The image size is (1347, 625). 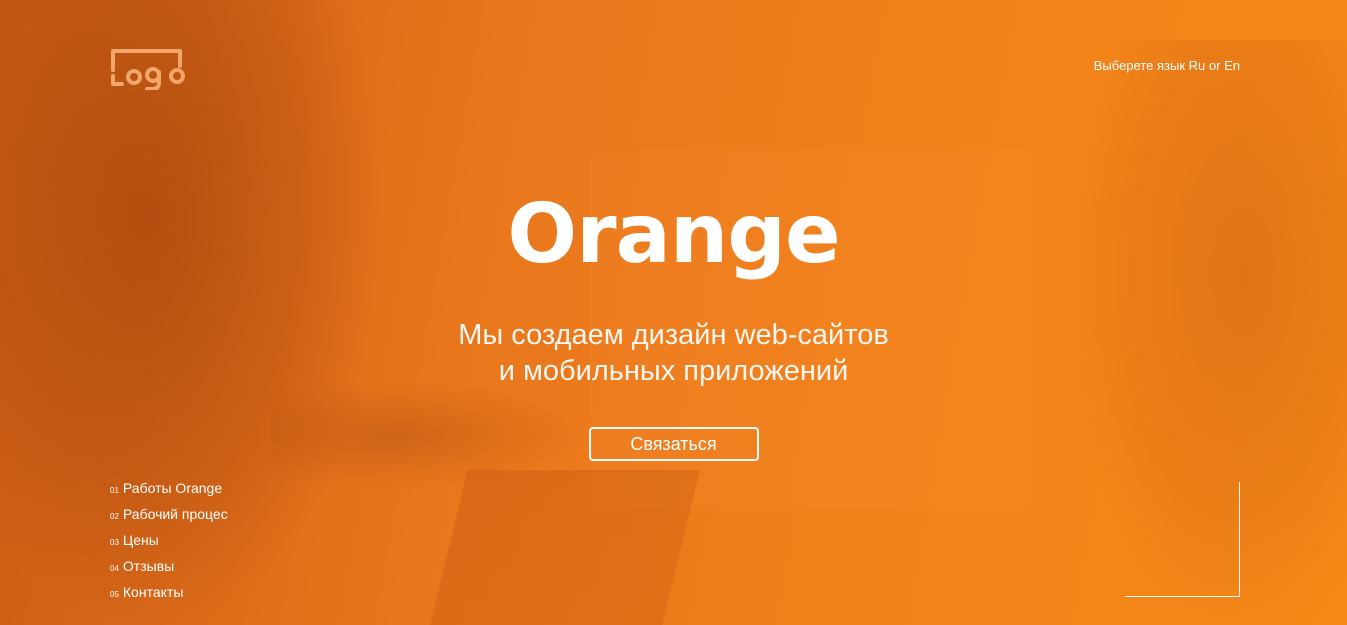 I want to click on nav-item-number: 01, so click(x=114, y=490).